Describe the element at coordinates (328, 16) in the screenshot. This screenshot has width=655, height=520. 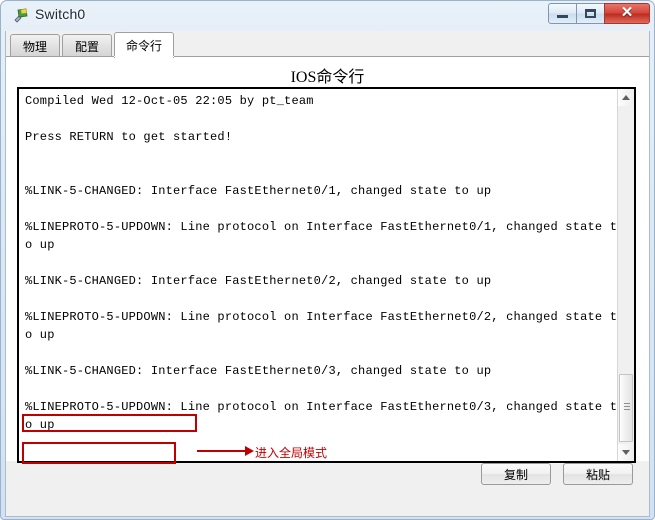
I see `title-bar: Switch0 ✕` at that location.